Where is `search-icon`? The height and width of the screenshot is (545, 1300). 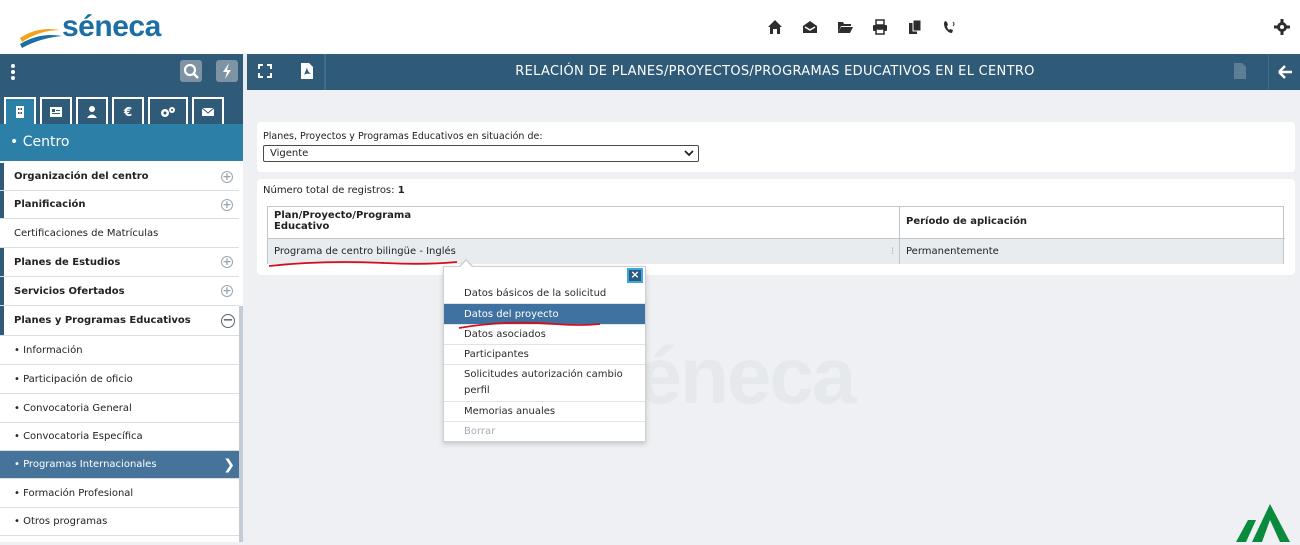
search-icon is located at coordinates (191, 71).